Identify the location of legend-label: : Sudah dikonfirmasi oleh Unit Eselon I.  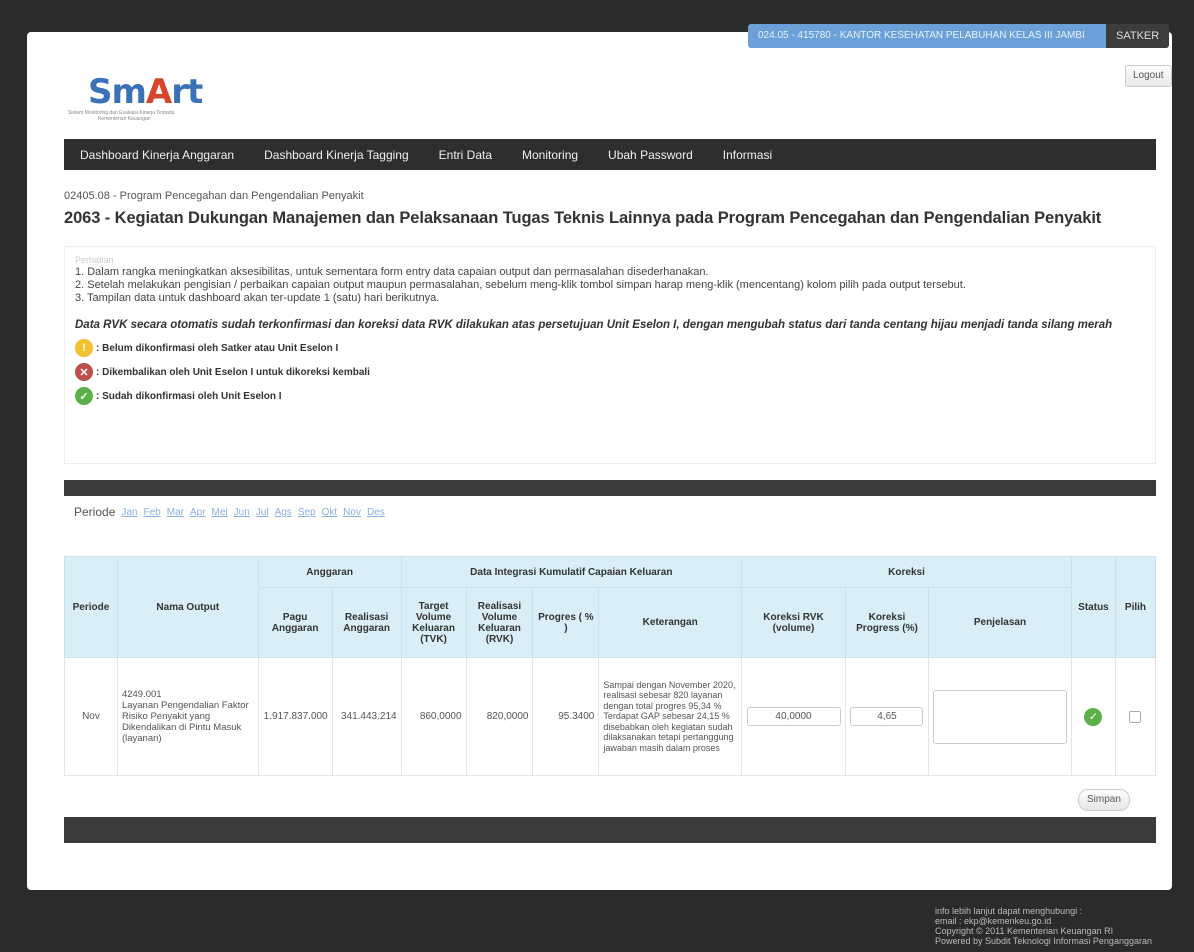
(189, 396).